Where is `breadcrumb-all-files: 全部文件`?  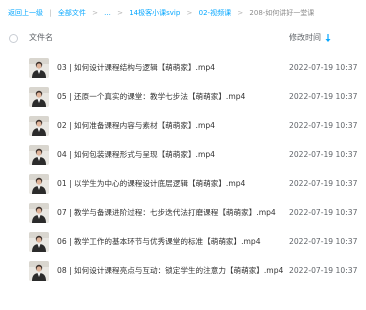
breadcrumb-all-files: 全部文件 is located at coordinates (72, 13).